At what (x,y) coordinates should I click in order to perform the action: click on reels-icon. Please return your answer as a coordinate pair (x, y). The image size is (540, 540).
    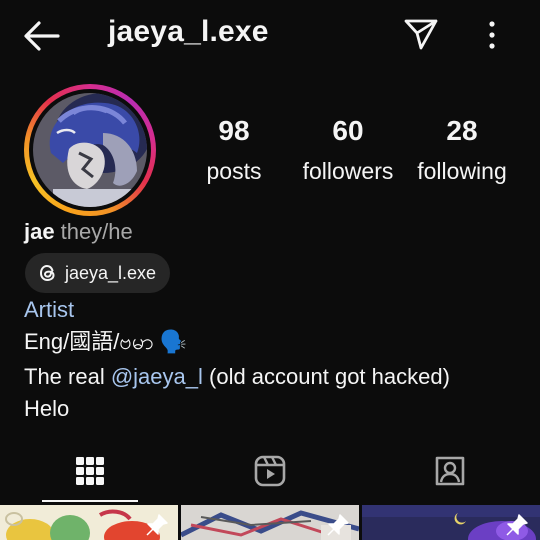
    Looking at the image, I should click on (270, 471).